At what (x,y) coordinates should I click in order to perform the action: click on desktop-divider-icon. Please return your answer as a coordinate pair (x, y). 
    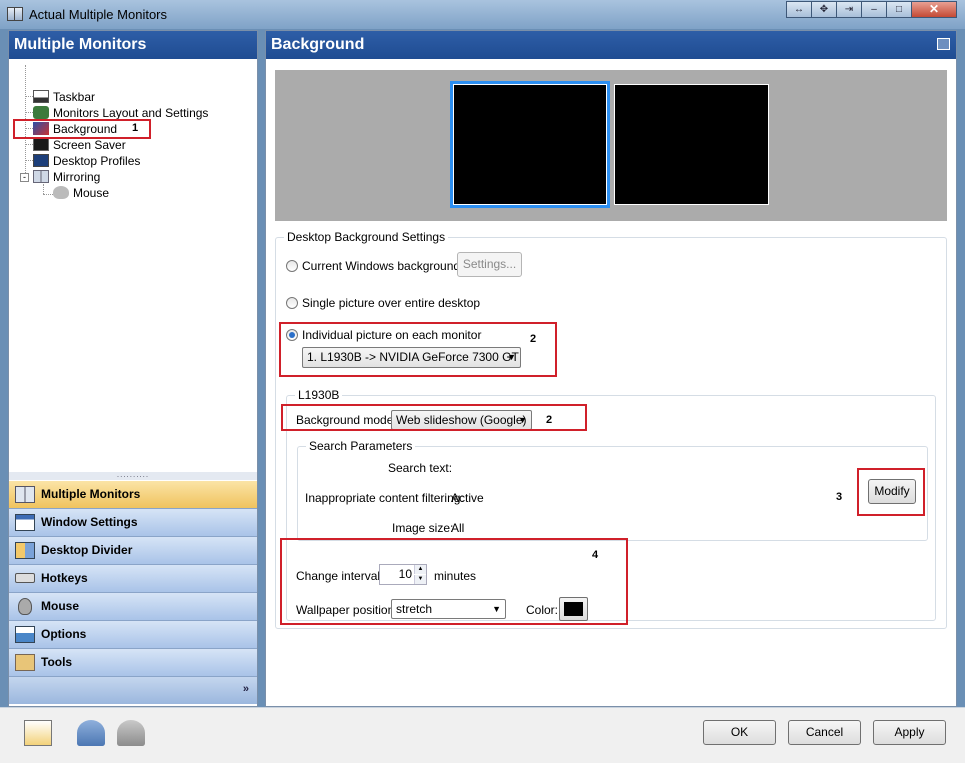
    Looking at the image, I should click on (25, 550).